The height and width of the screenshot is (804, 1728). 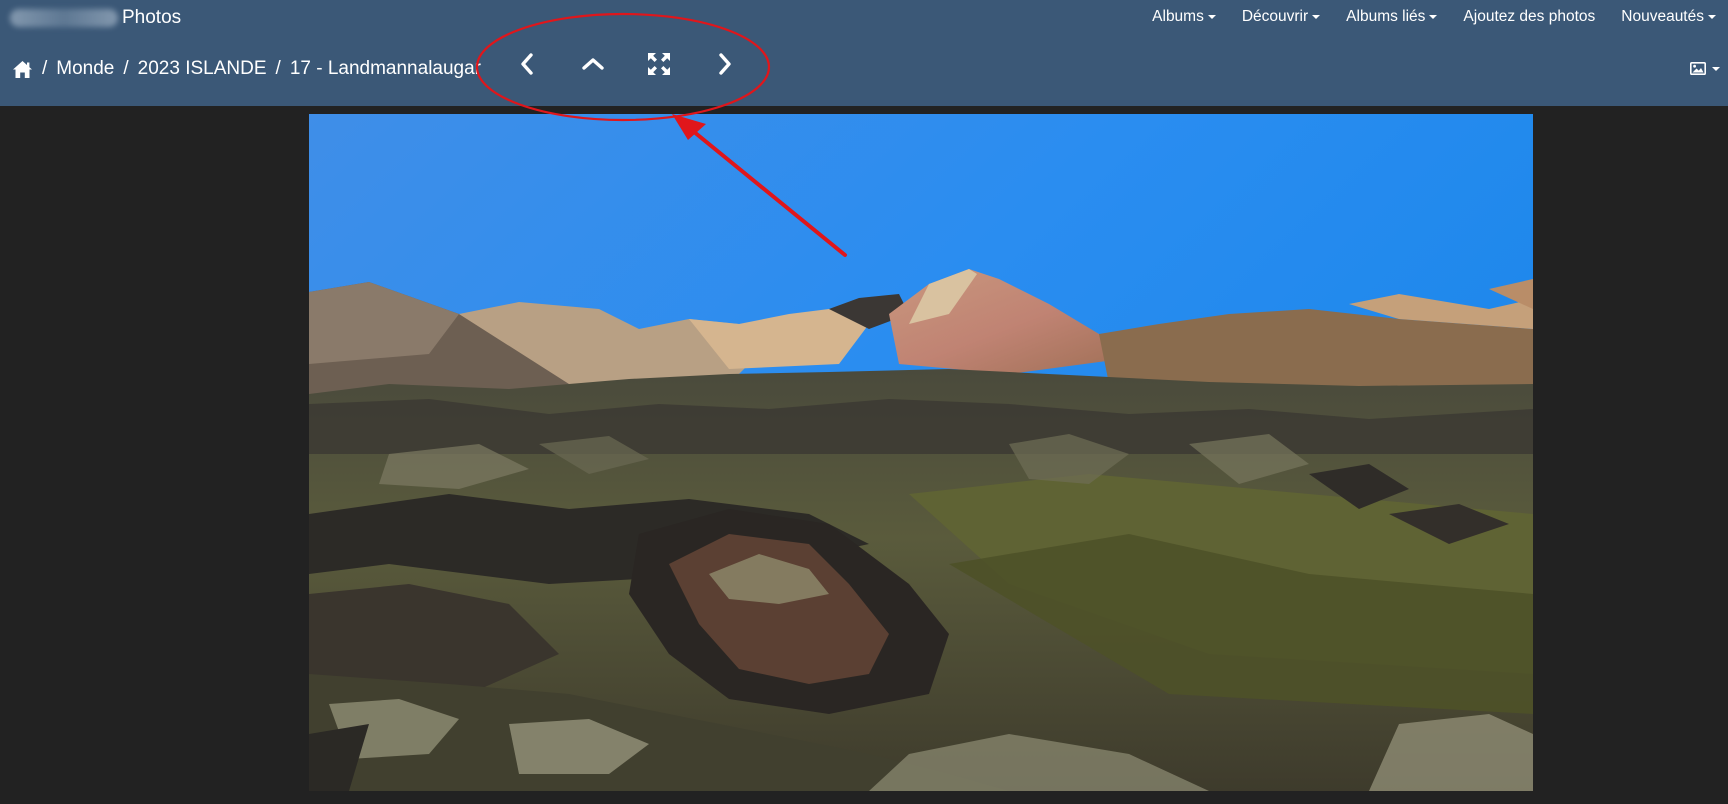 I want to click on menu-albums-lies-label: Albums liés, so click(x=1386, y=16).